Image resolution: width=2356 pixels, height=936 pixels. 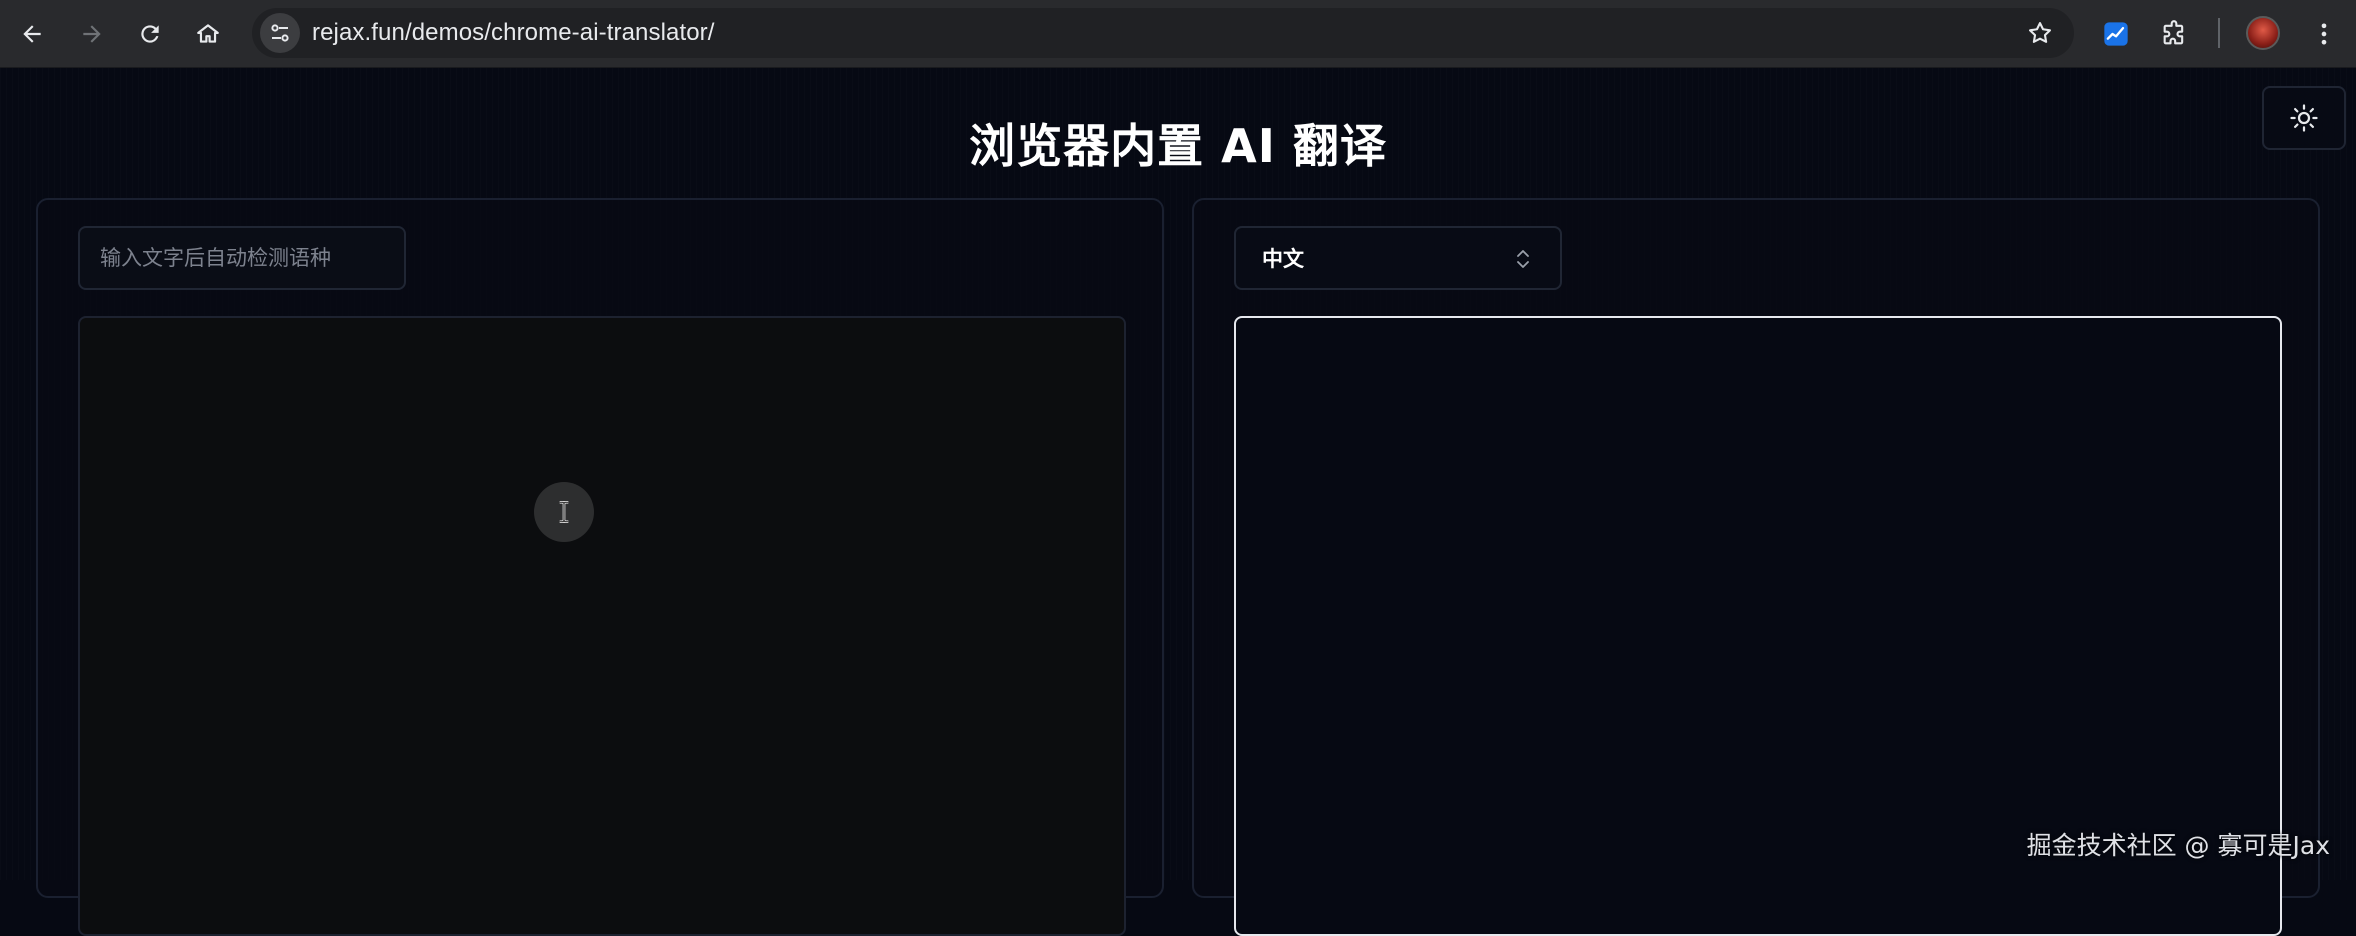 I want to click on arrow-right-icon, so click(x=92, y=34).